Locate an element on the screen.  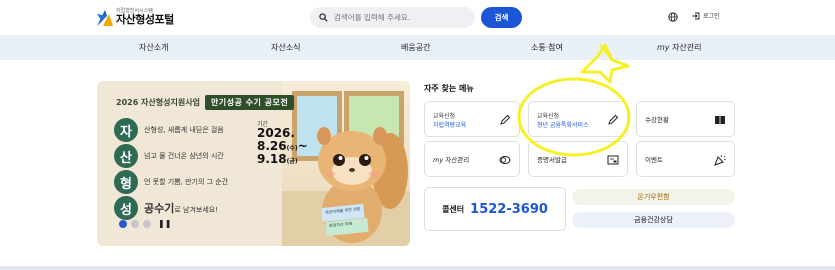
warm-mailbox-button: 온기우편함 is located at coordinates (653, 197).